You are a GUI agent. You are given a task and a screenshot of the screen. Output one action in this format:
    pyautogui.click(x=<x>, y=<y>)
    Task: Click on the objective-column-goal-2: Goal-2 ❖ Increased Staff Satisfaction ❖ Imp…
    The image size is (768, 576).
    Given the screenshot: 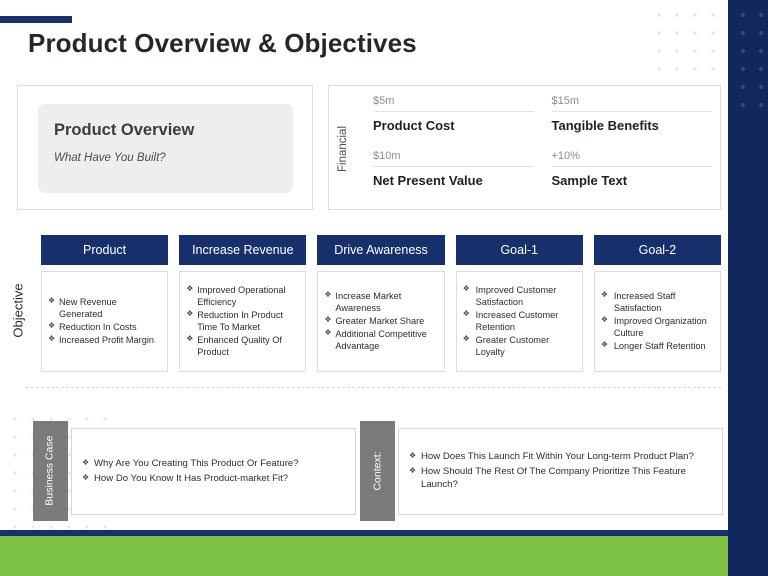 What is the action you would take?
    pyautogui.click(x=657, y=303)
    